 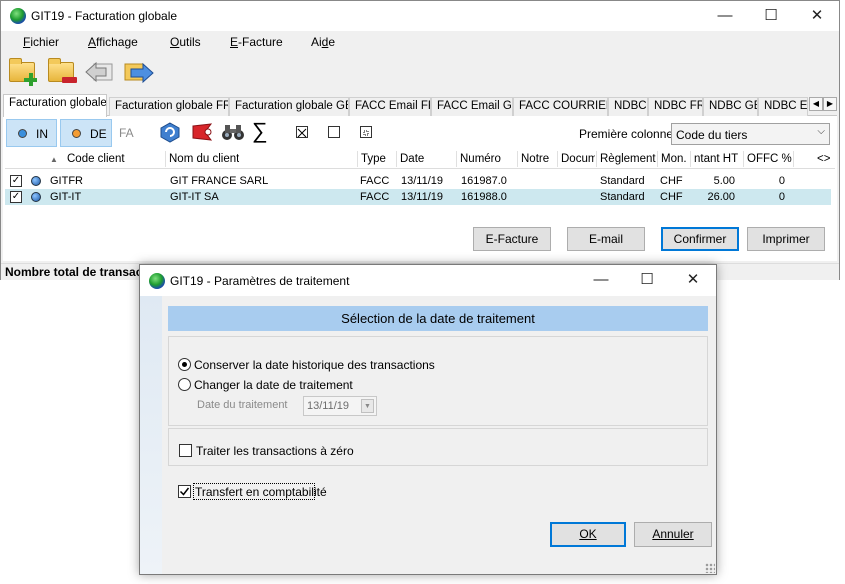 What do you see at coordinates (420, 73) in the screenshot?
I see `toolbar` at bounding box center [420, 73].